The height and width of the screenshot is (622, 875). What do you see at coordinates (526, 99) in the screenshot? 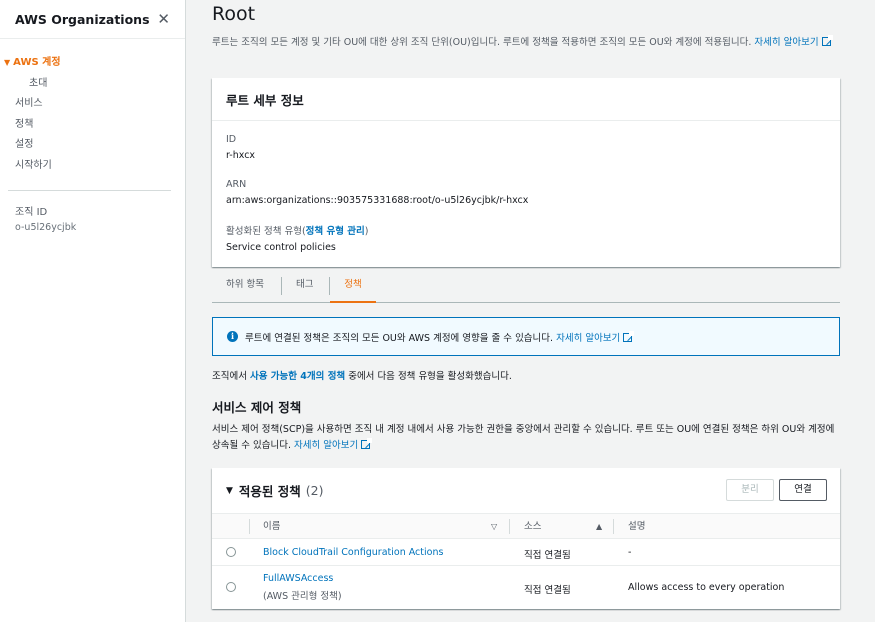
I see `root-details-title: 루트 세부 정보` at bounding box center [526, 99].